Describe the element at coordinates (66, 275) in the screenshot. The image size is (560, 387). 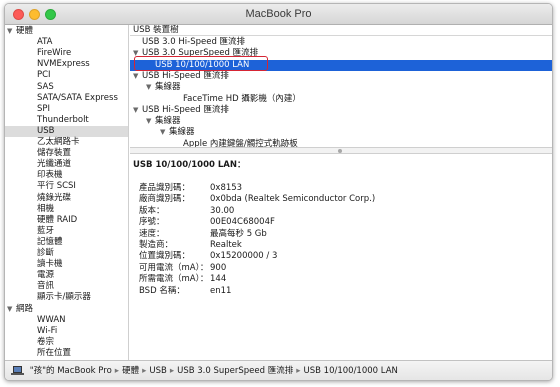
I see `sidebar-item: 電源` at that location.